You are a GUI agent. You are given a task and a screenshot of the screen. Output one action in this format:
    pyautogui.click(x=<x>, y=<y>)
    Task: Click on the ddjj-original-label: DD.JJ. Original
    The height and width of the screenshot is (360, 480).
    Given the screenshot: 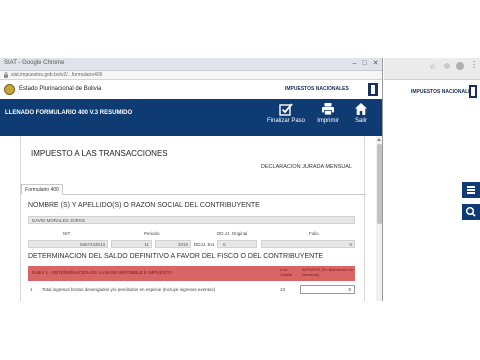 What is the action you would take?
    pyautogui.click(x=232, y=233)
    